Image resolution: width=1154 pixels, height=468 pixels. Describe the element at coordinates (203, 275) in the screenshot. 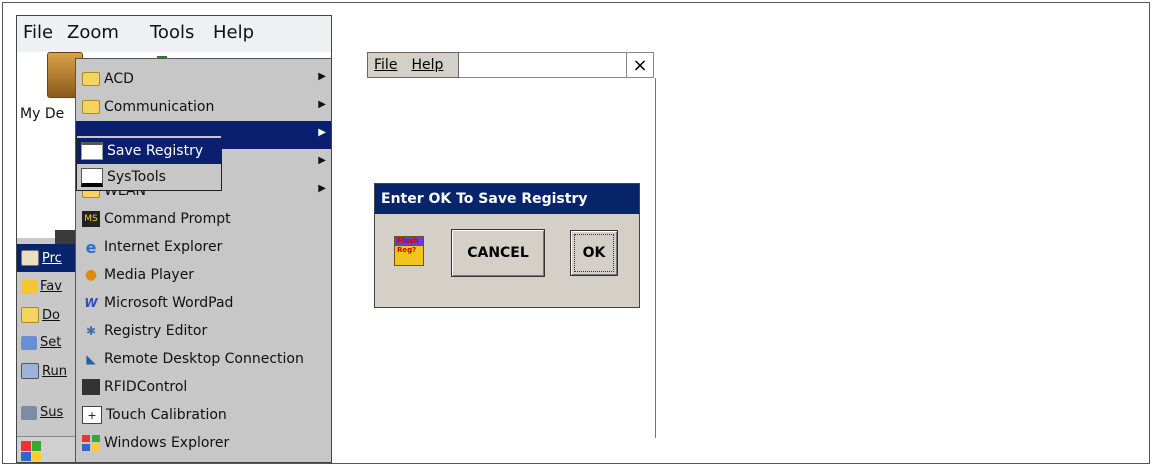

I see `menu-item-media-player: ● Media Player` at that location.